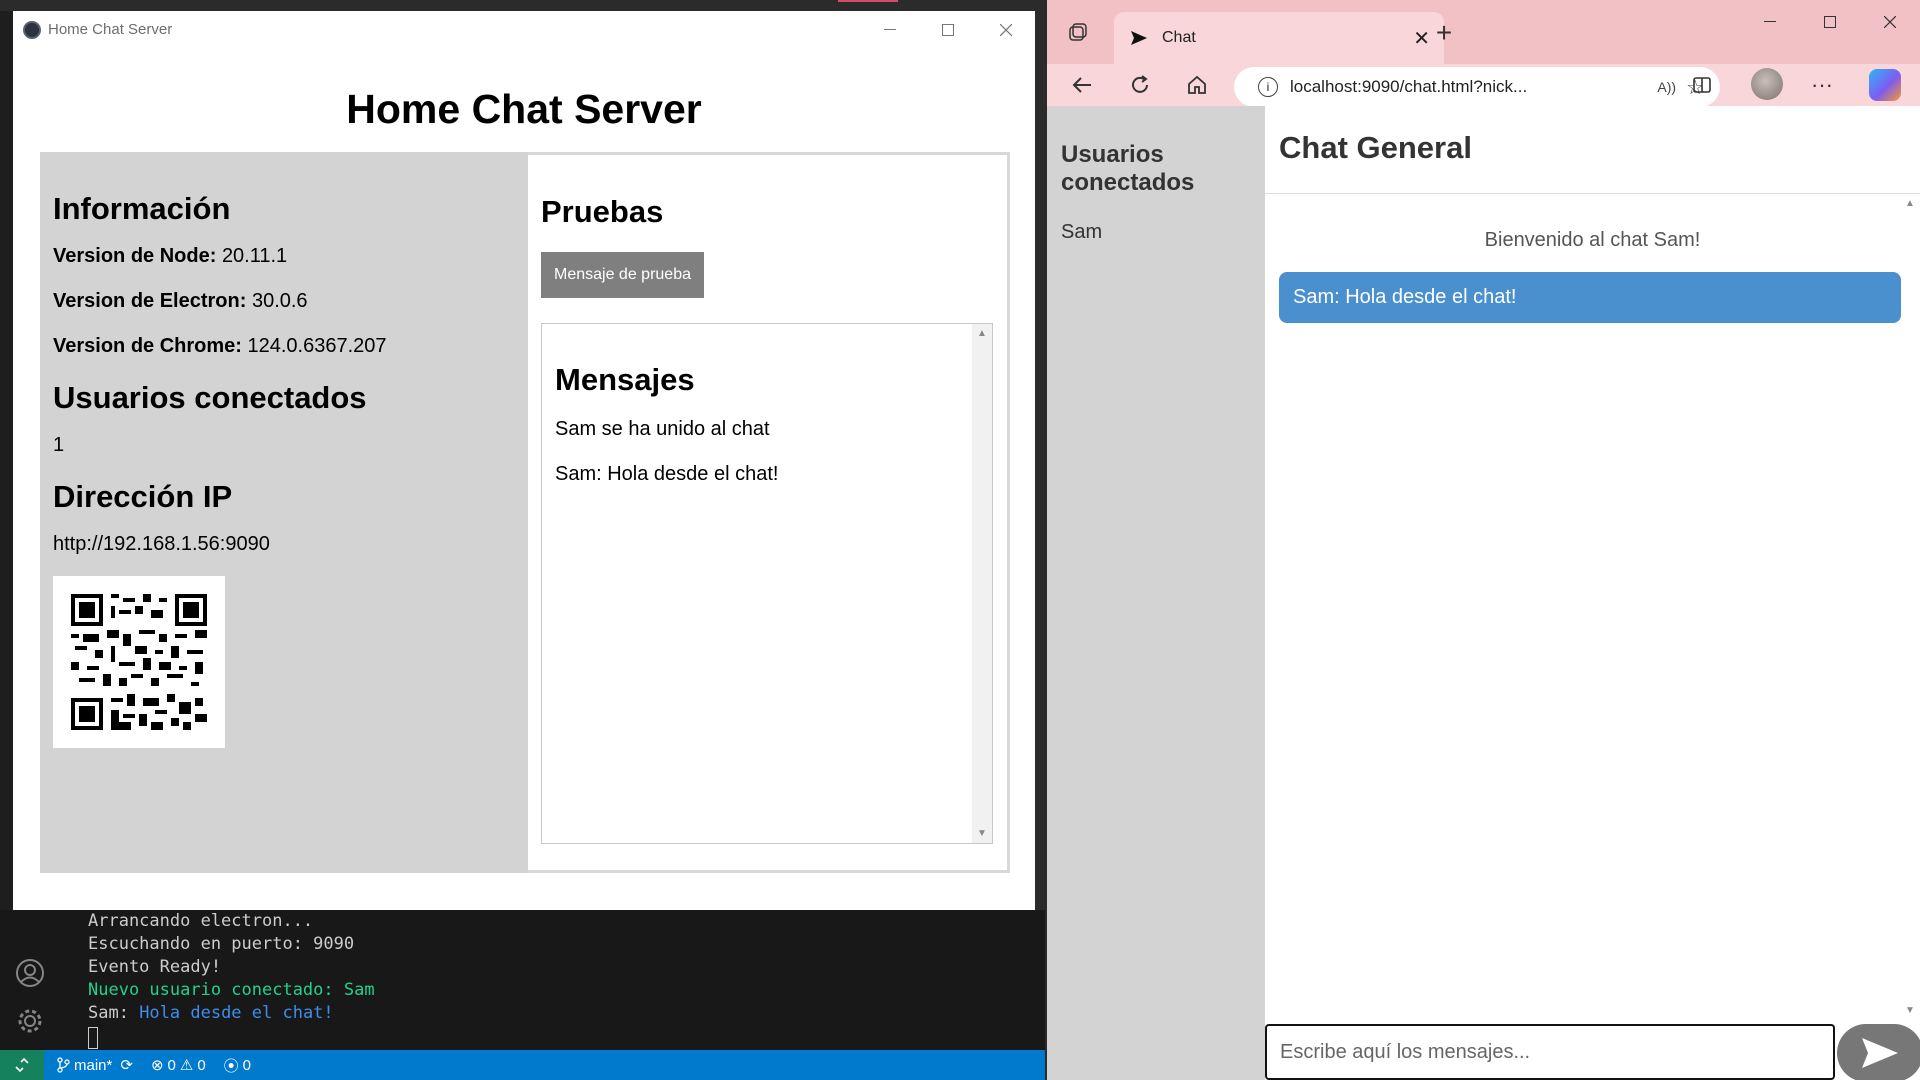 The image size is (1920, 1080). What do you see at coordinates (1885, 85) in the screenshot?
I see `copilot-icon` at bounding box center [1885, 85].